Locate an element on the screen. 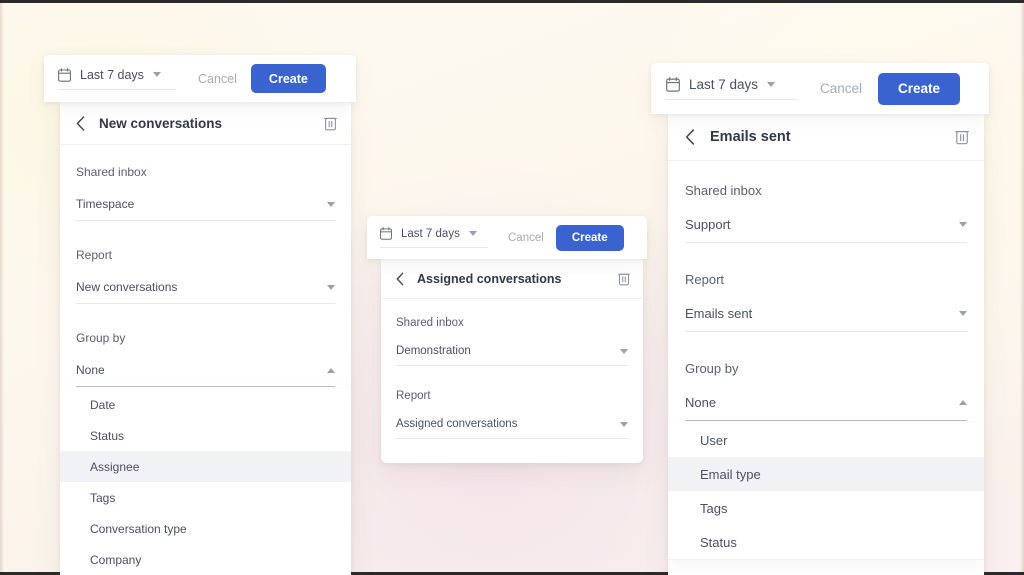 The height and width of the screenshot is (575, 1024). card3-select-shared-inbox: Support is located at coordinates (826, 230).